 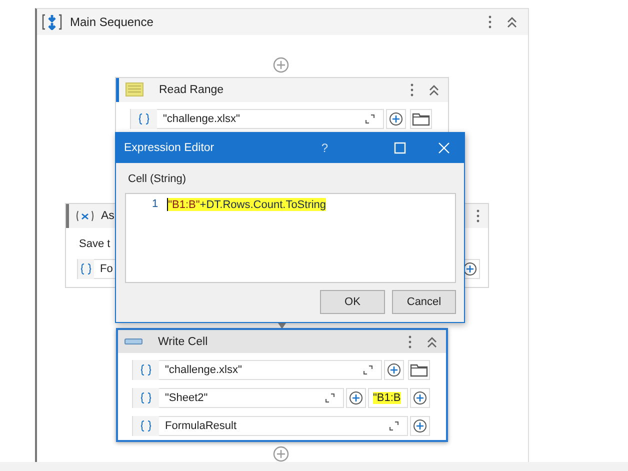 I want to click on activity-title: Write Cell, so click(x=183, y=342).